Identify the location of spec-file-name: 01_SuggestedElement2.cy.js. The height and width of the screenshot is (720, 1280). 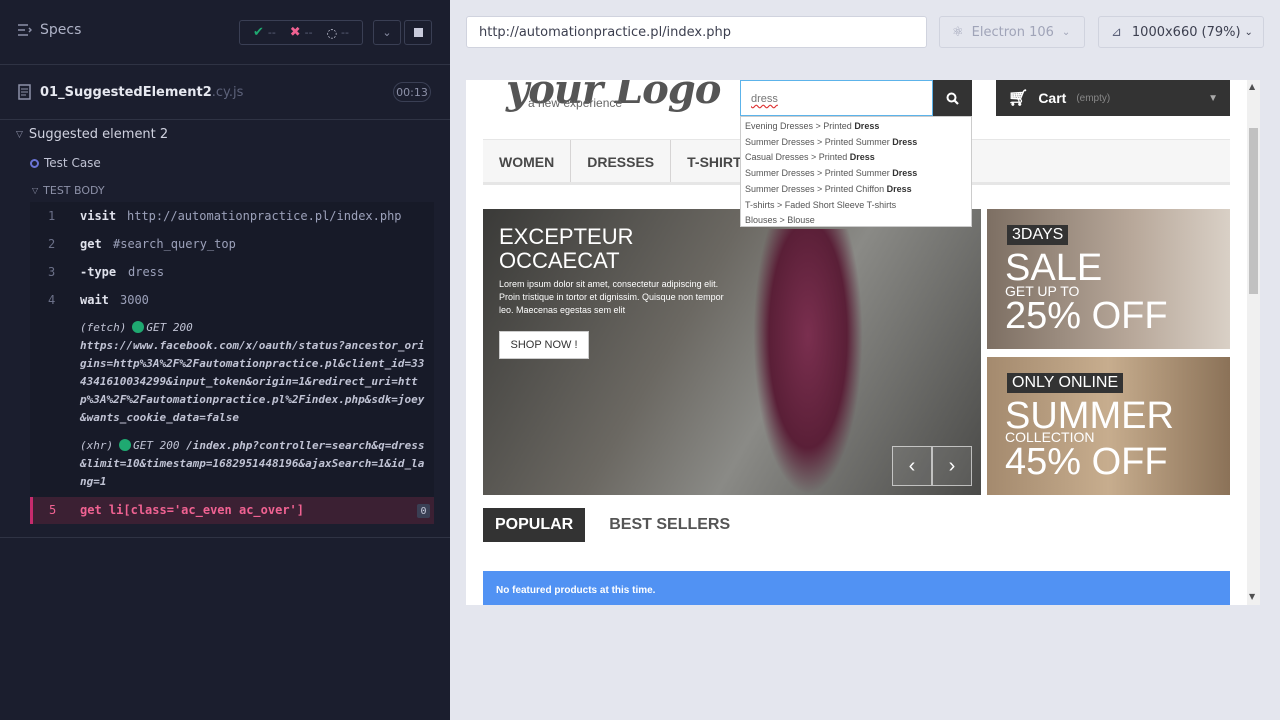
(141, 92).